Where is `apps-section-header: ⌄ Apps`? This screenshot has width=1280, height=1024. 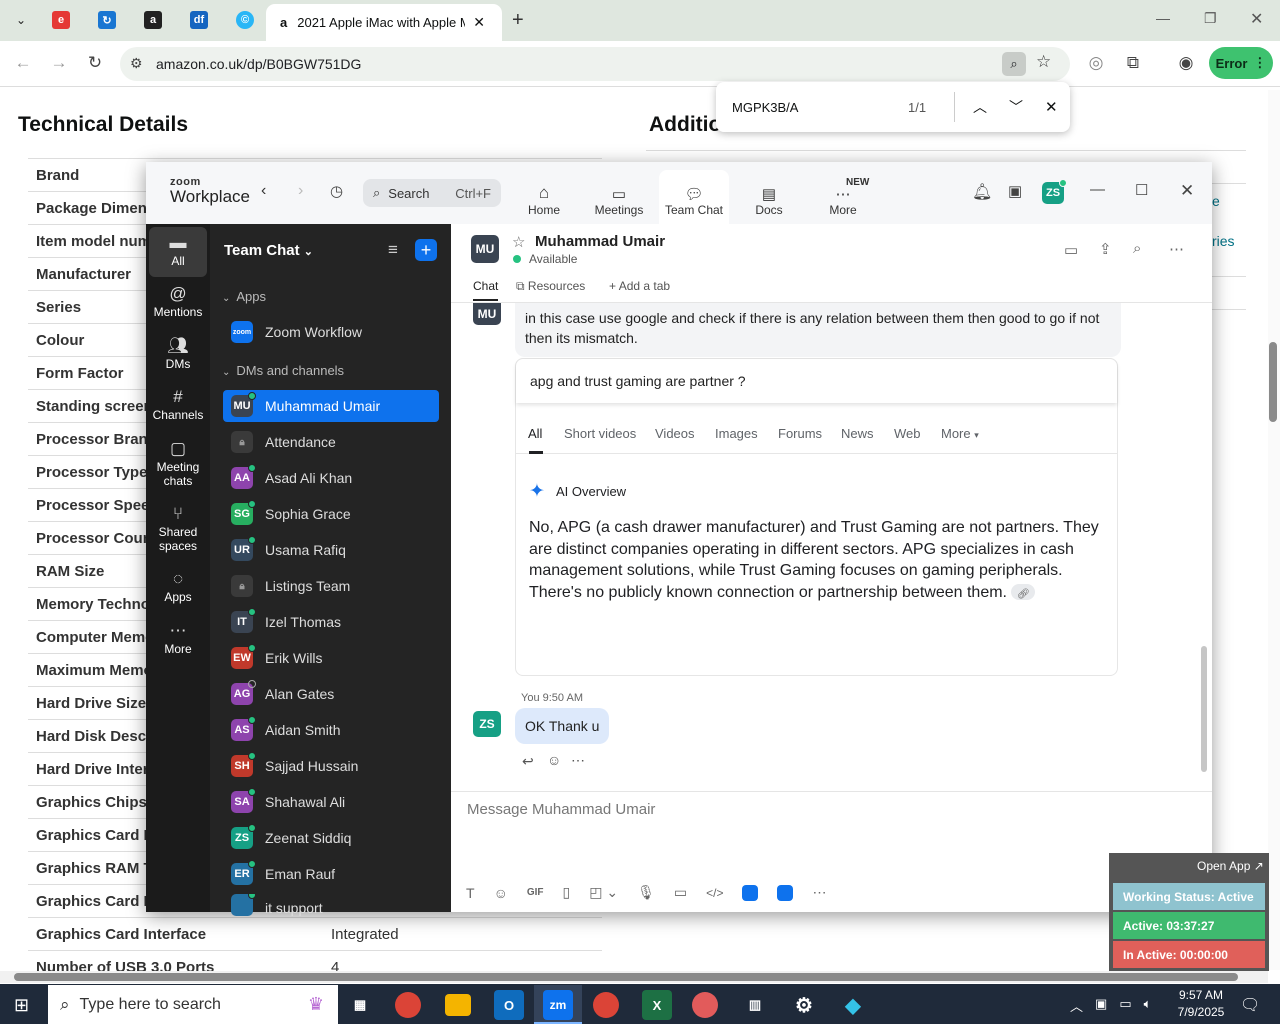
apps-section-header: ⌄ Apps is located at coordinates (244, 296).